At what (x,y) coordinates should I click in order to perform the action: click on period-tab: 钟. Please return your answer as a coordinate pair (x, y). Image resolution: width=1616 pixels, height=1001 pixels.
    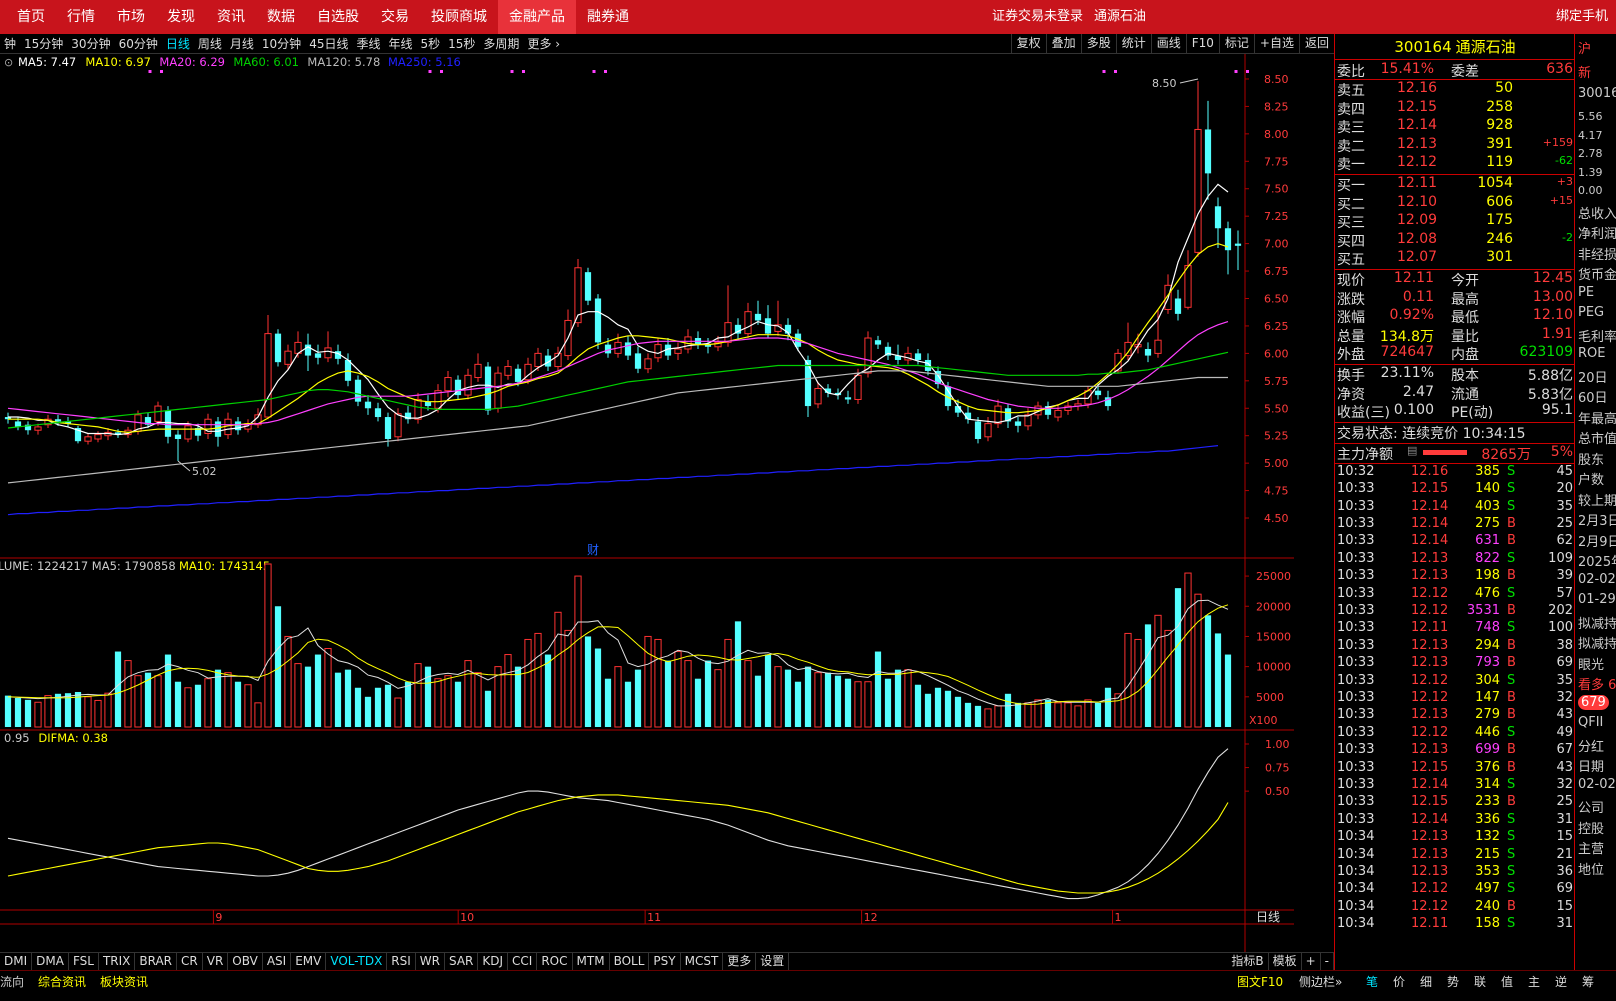
    Looking at the image, I should click on (10, 43).